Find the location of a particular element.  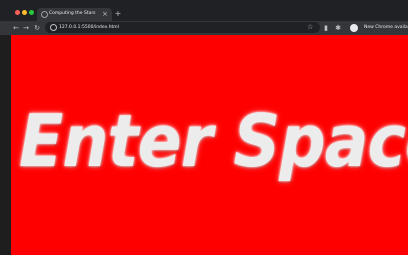

bookmark-star-icon: ☆ is located at coordinates (310, 27).